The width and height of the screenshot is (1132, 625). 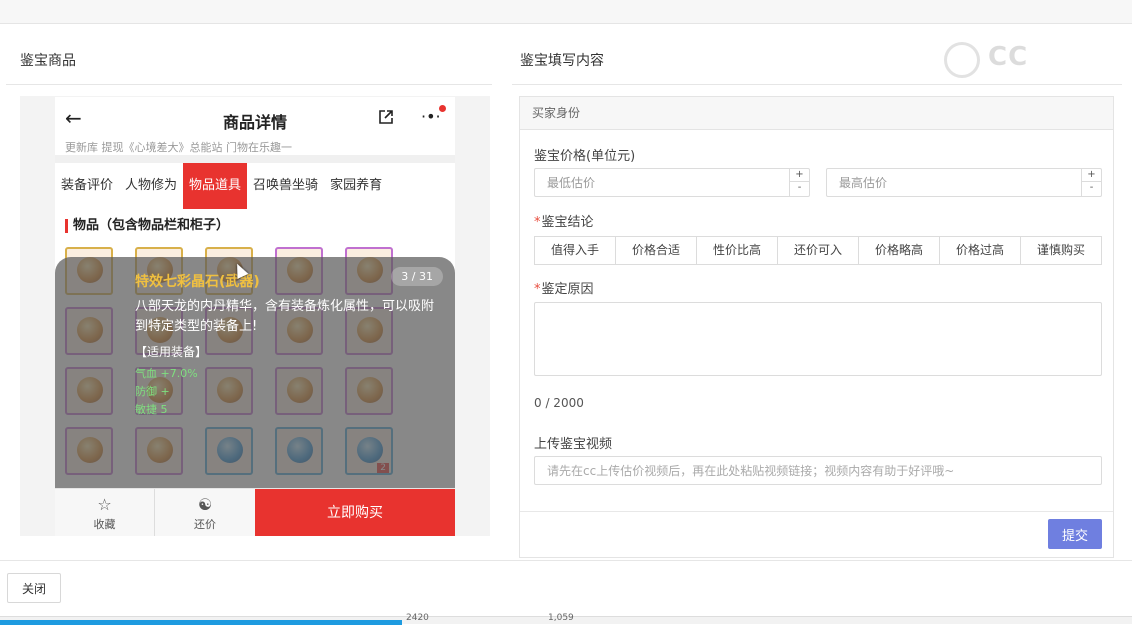 I want to click on phone-bottom-bar: ☆ 收藏 ☯ 还价 立即购买, so click(x=255, y=512).